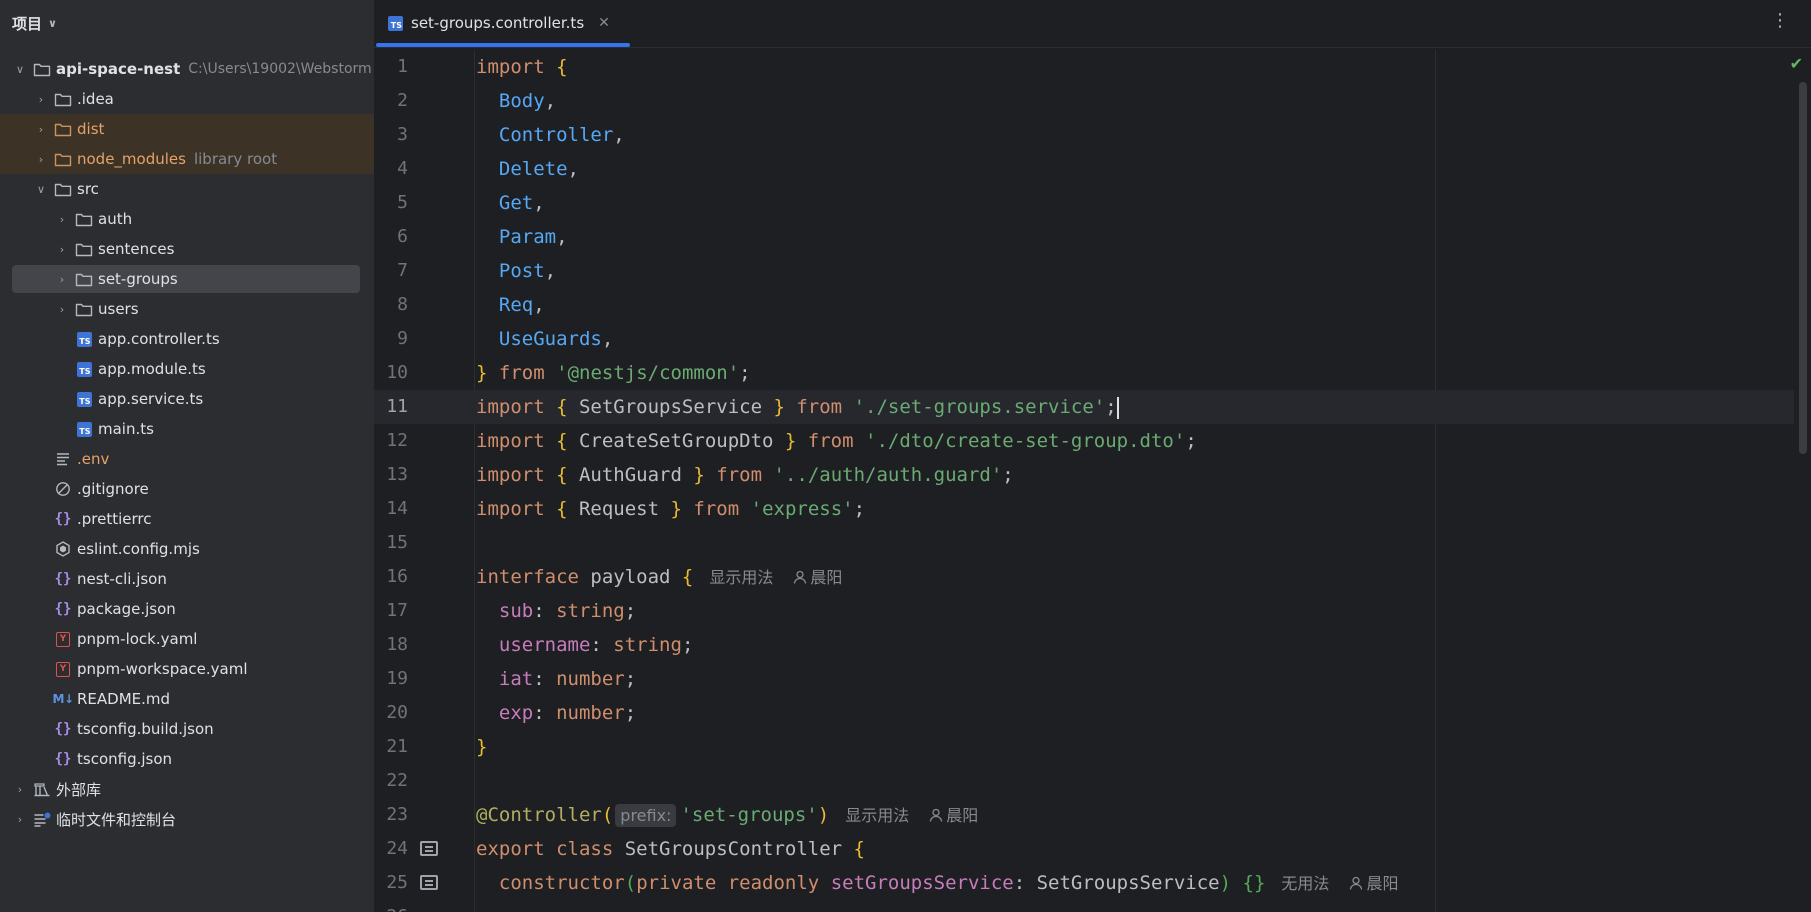  What do you see at coordinates (187, 369) in the screenshot?
I see `tree-item-app-module-ts: TS app.module.ts` at bounding box center [187, 369].